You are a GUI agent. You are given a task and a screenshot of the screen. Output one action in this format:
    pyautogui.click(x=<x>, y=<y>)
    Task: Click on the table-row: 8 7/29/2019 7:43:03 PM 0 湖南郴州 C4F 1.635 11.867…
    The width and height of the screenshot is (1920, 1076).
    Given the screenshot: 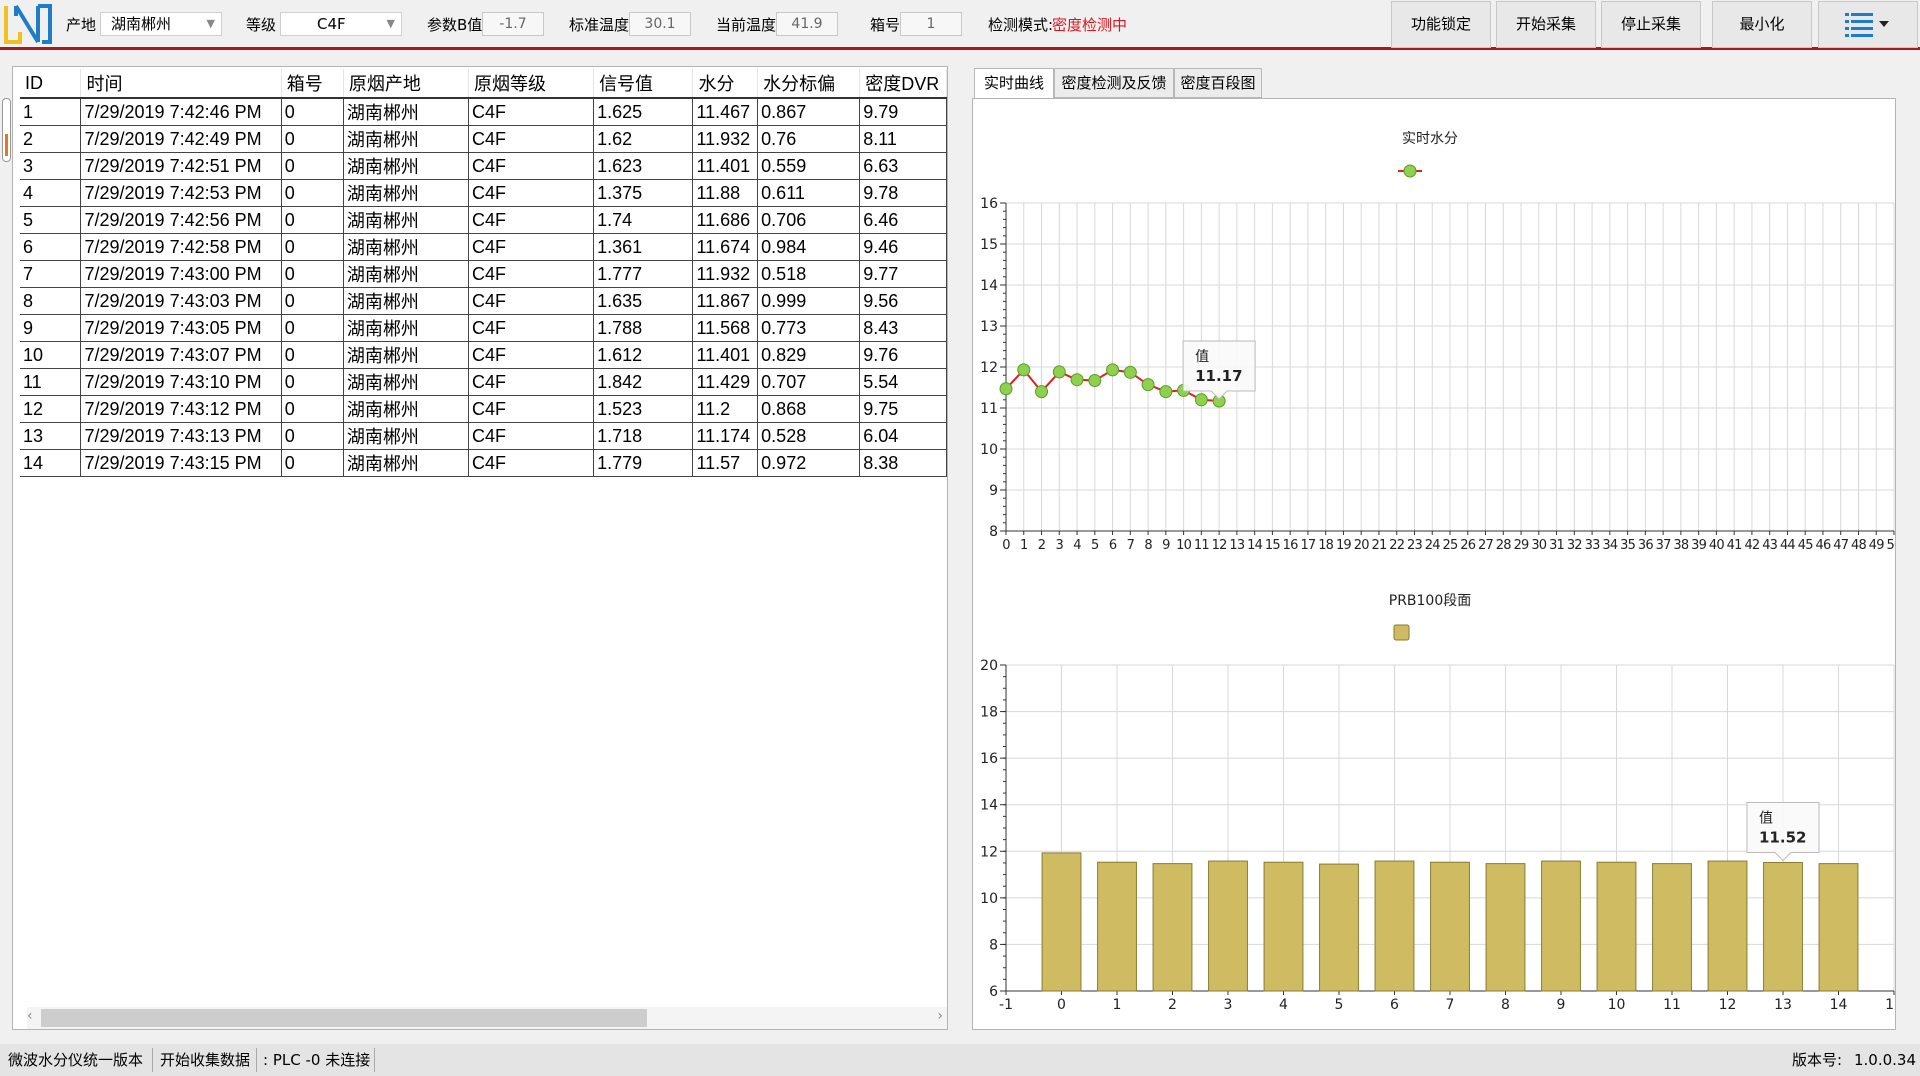 What is the action you would take?
    pyautogui.click(x=483, y=301)
    